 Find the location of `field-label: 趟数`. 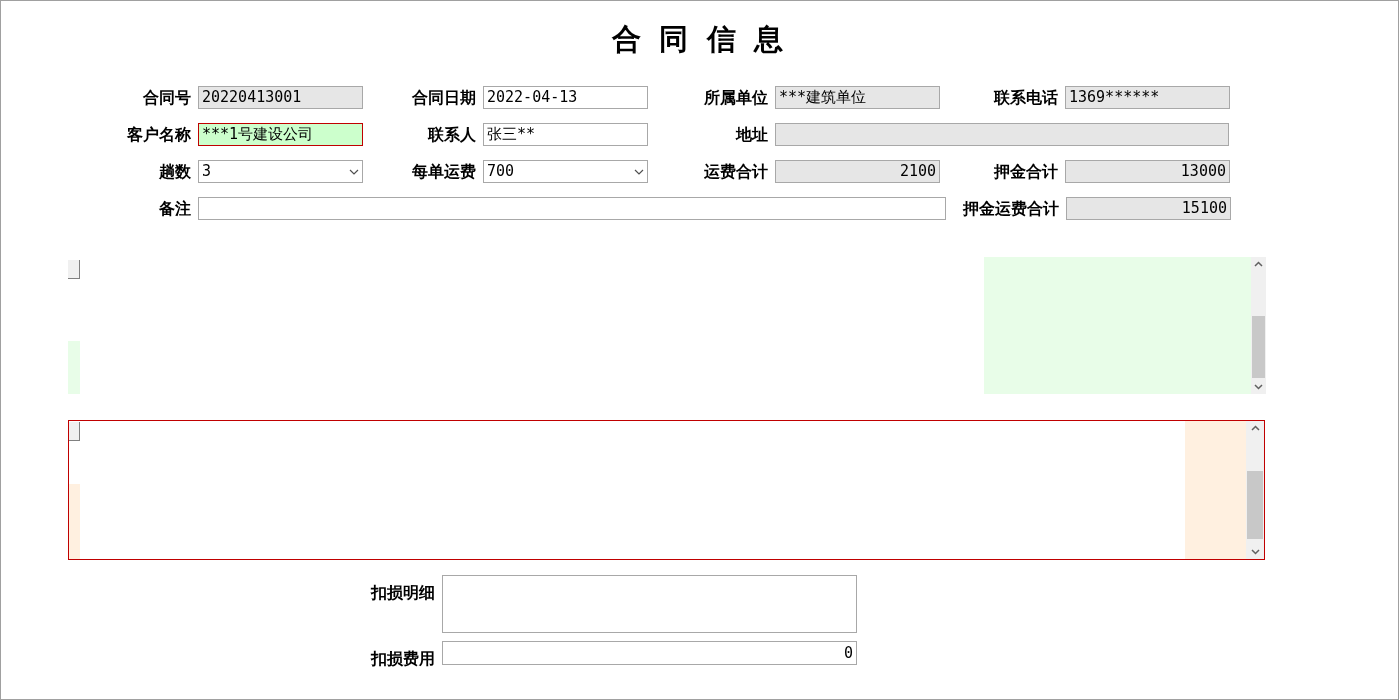

field-label: 趟数 is located at coordinates (175, 171).